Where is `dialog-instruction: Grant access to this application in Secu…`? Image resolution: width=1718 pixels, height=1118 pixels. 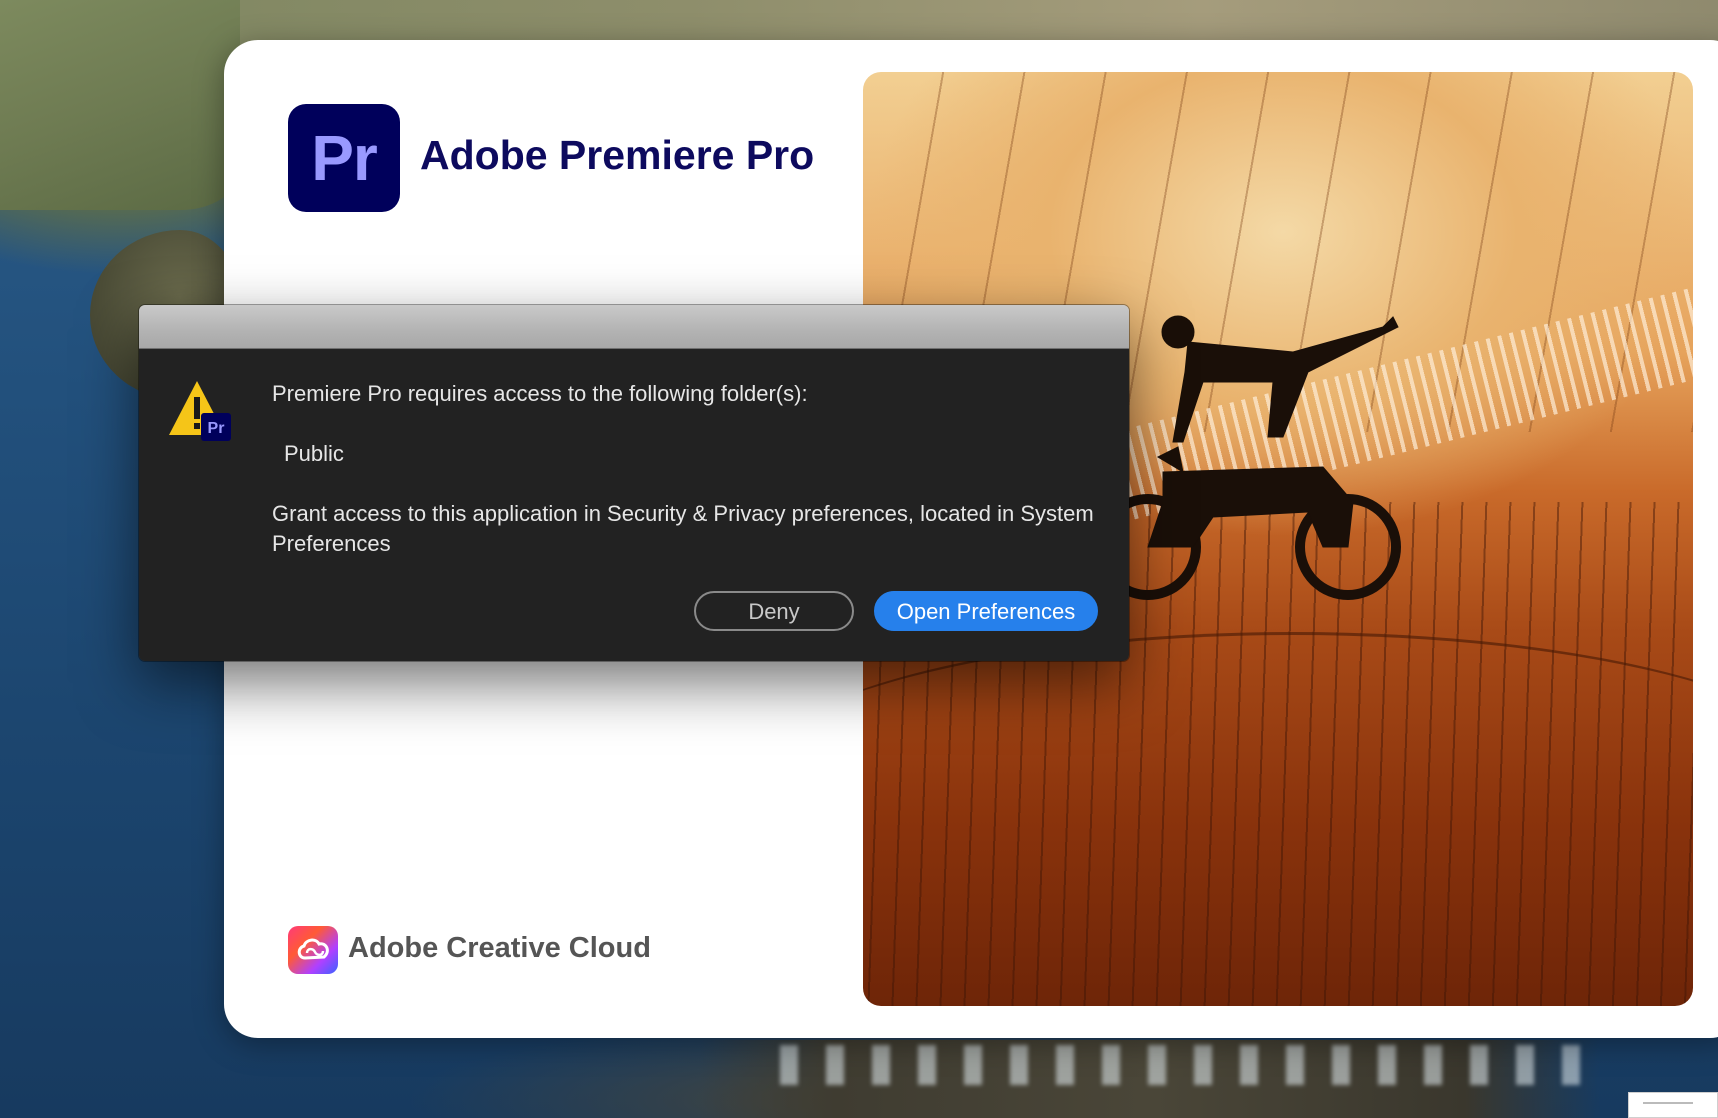 dialog-instruction: Grant access to this application in Secu… is located at coordinates (683, 513).